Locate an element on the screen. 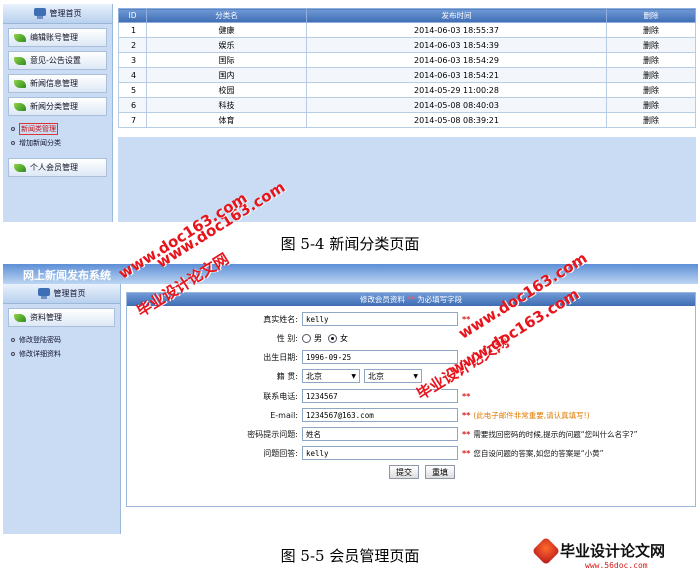 This screenshot has width=700, height=575. cell-id: 7 is located at coordinates (132, 120).